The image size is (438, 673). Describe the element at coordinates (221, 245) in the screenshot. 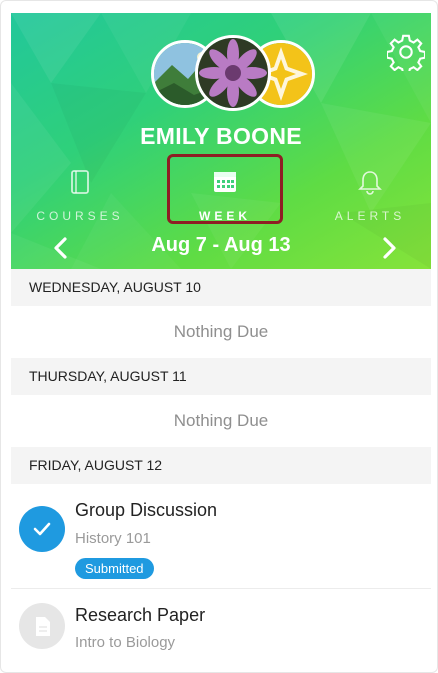

I see `week-range: Aug 7 - Aug 13` at that location.